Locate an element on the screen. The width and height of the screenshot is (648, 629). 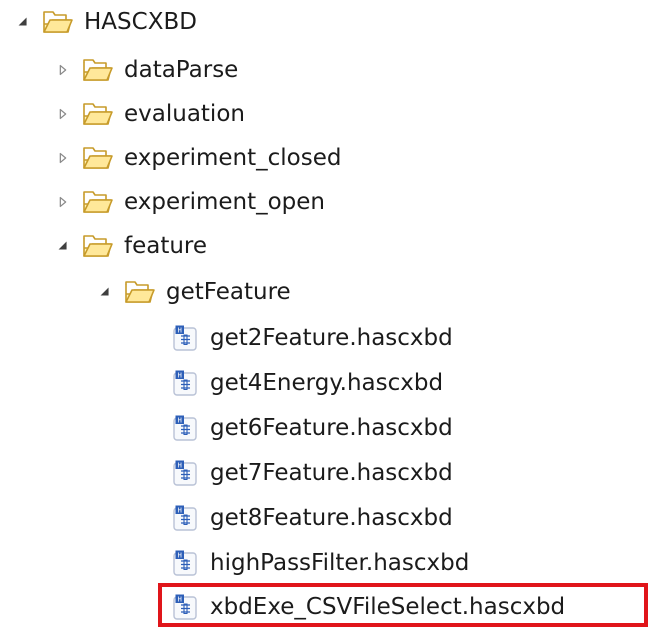
tree-file-get2Feature: get2Feature.hascxbd is located at coordinates (312, 338).